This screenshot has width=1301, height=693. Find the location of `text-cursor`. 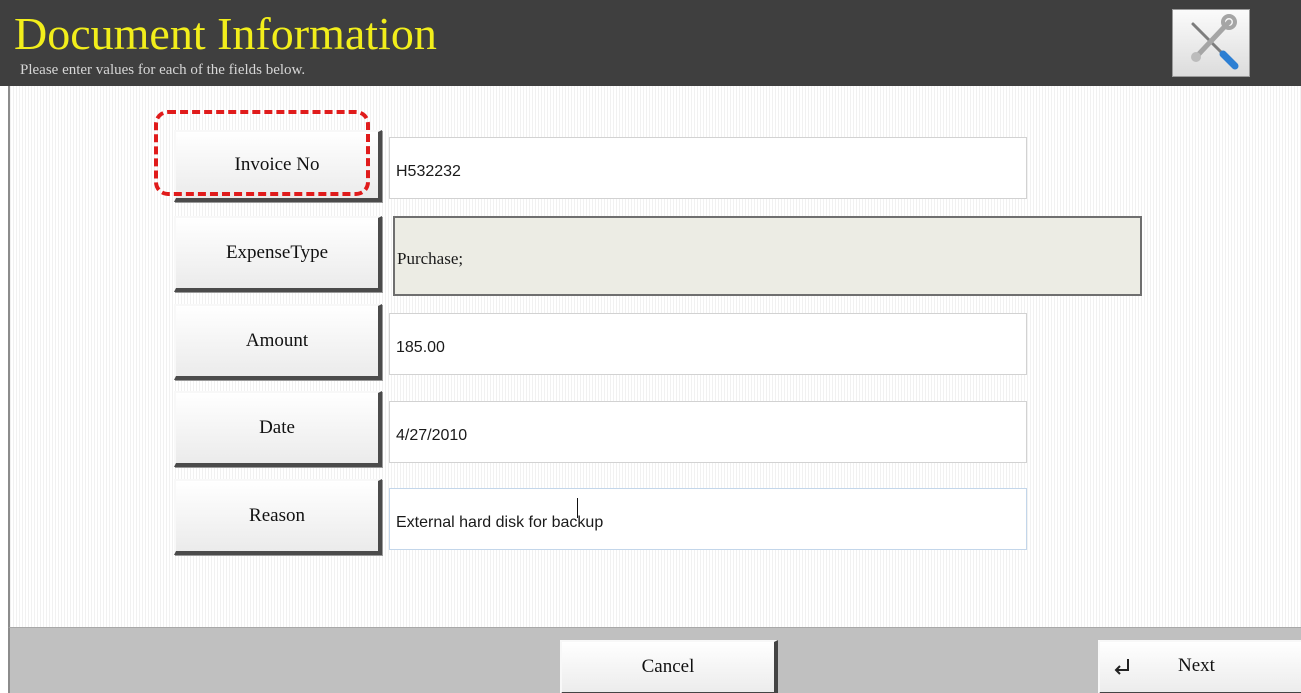

text-cursor is located at coordinates (577, 508).